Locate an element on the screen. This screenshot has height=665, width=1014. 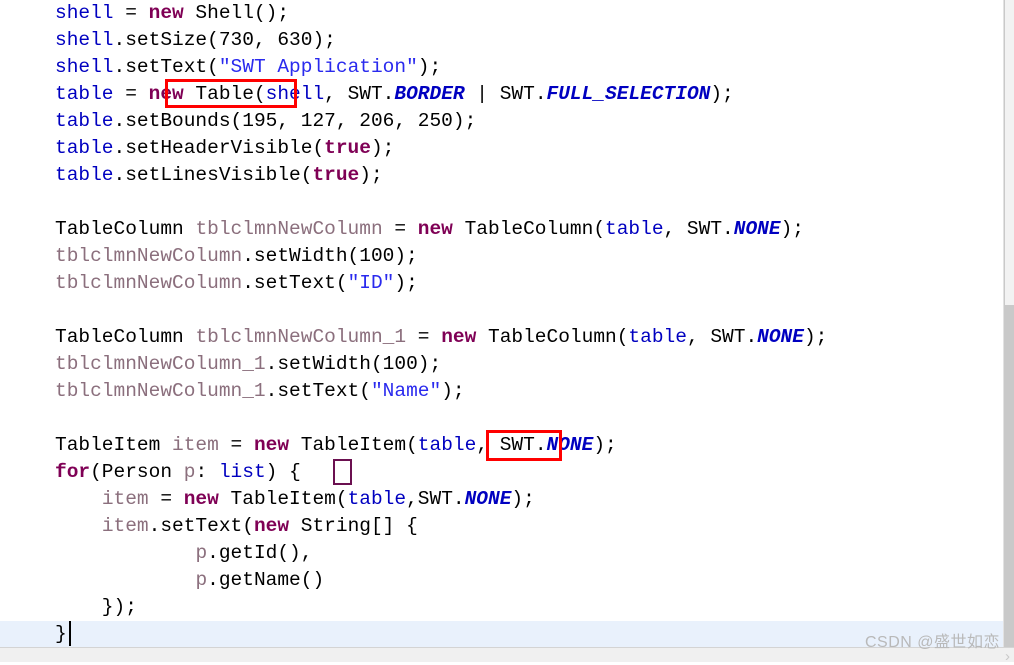
text-caret is located at coordinates (70, 633).